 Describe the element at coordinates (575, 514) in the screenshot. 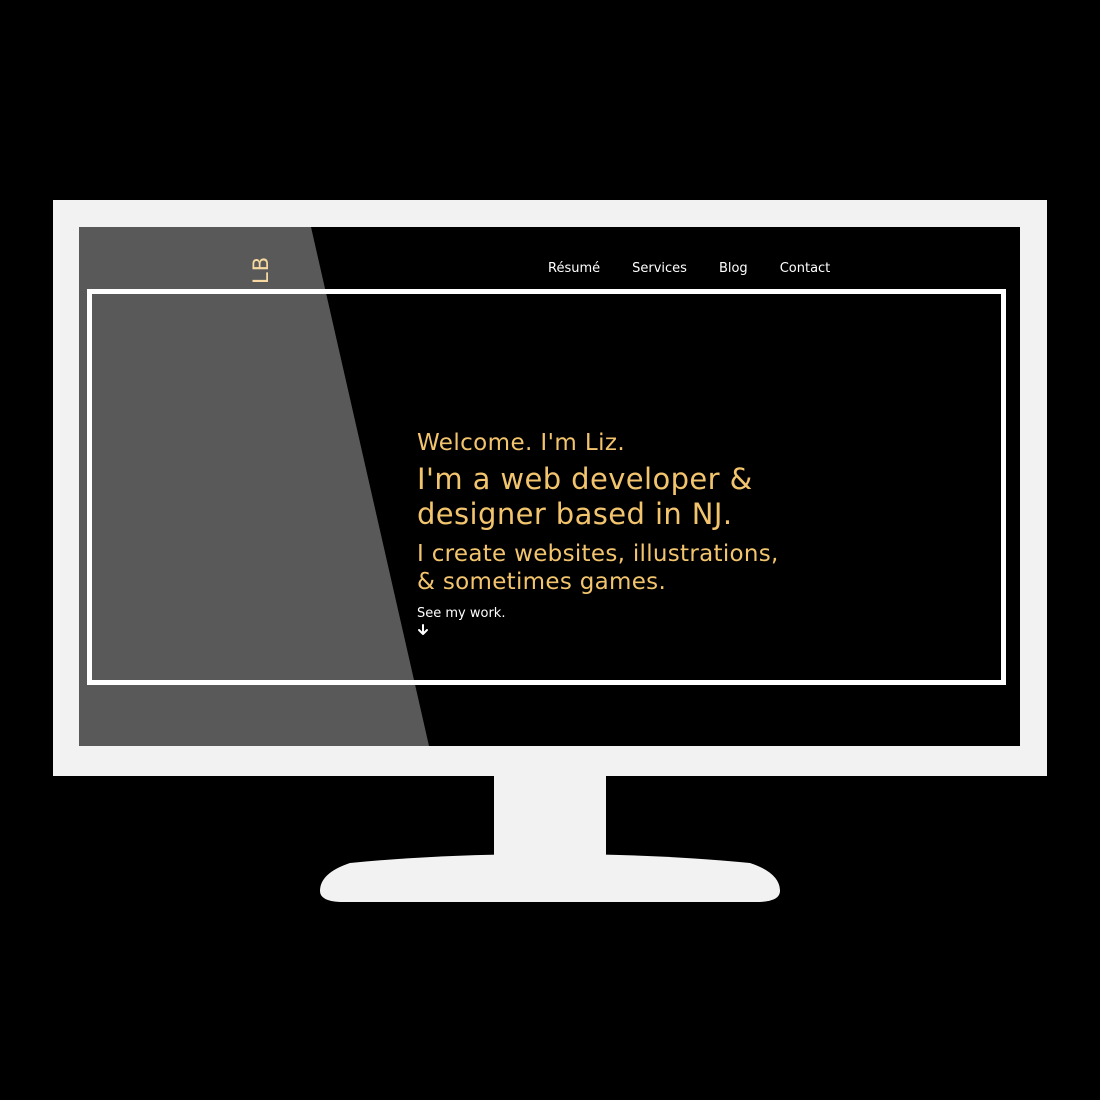

I see `hero-tagline-line2: designer based in NJ.` at that location.